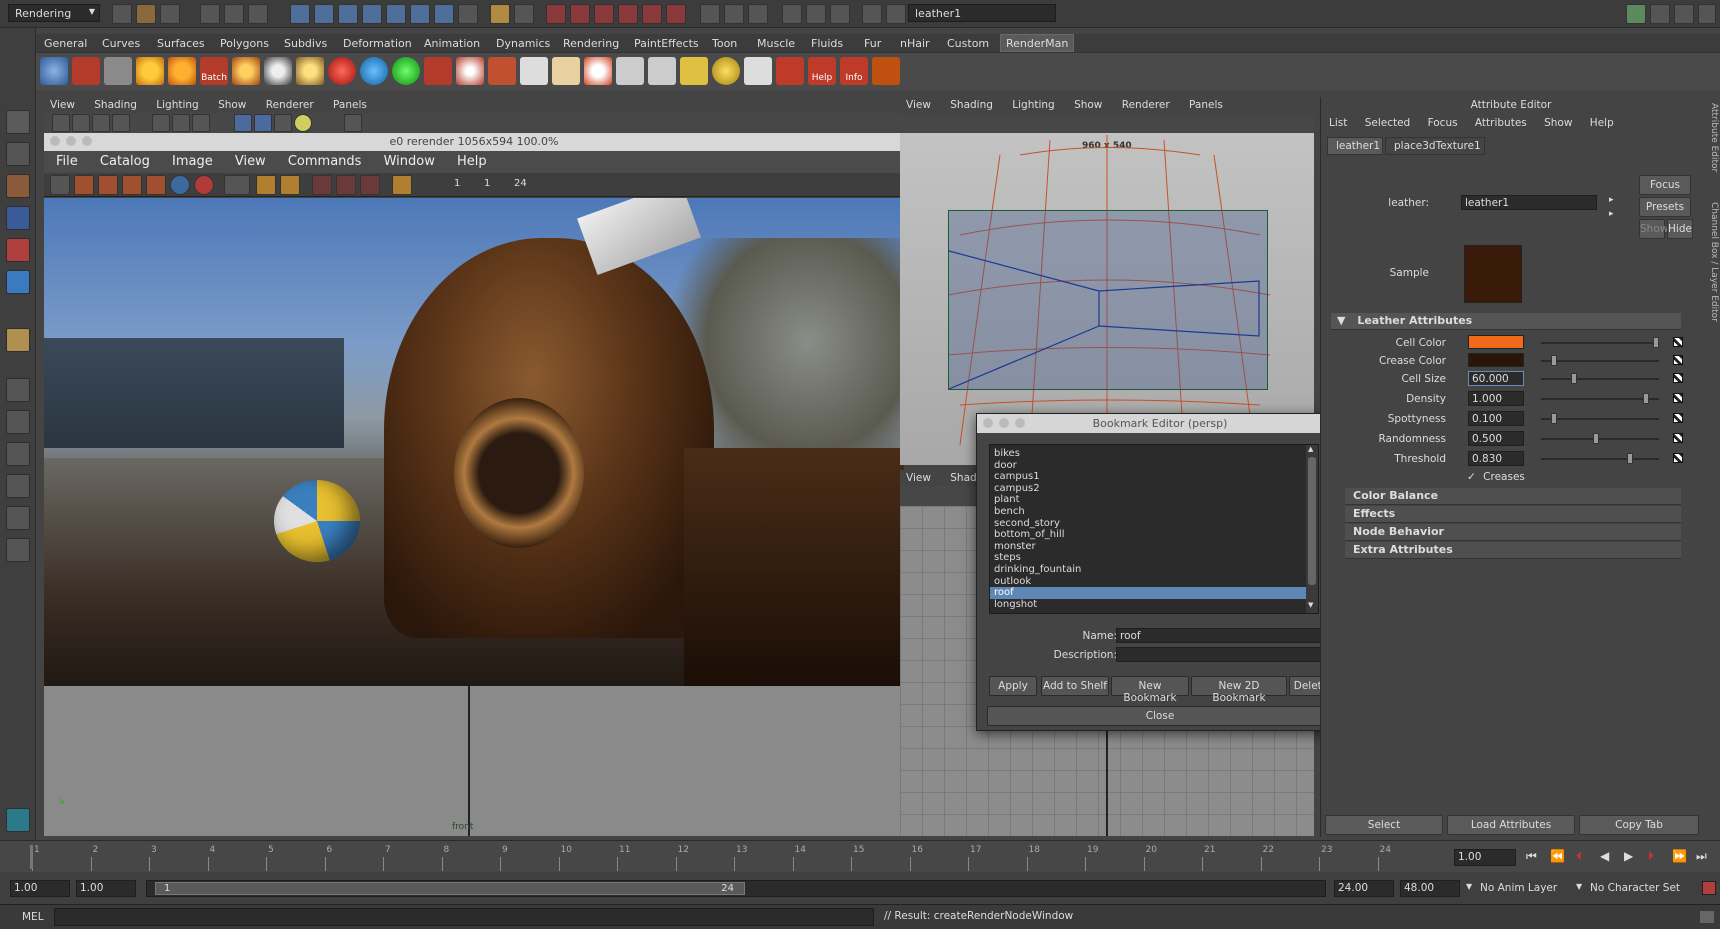 Image resolution: width=1720 pixels, height=929 pixels. Describe the element at coordinates (1574, 378) in the screenshot. I see `cell-size-slider-knob` at that location.